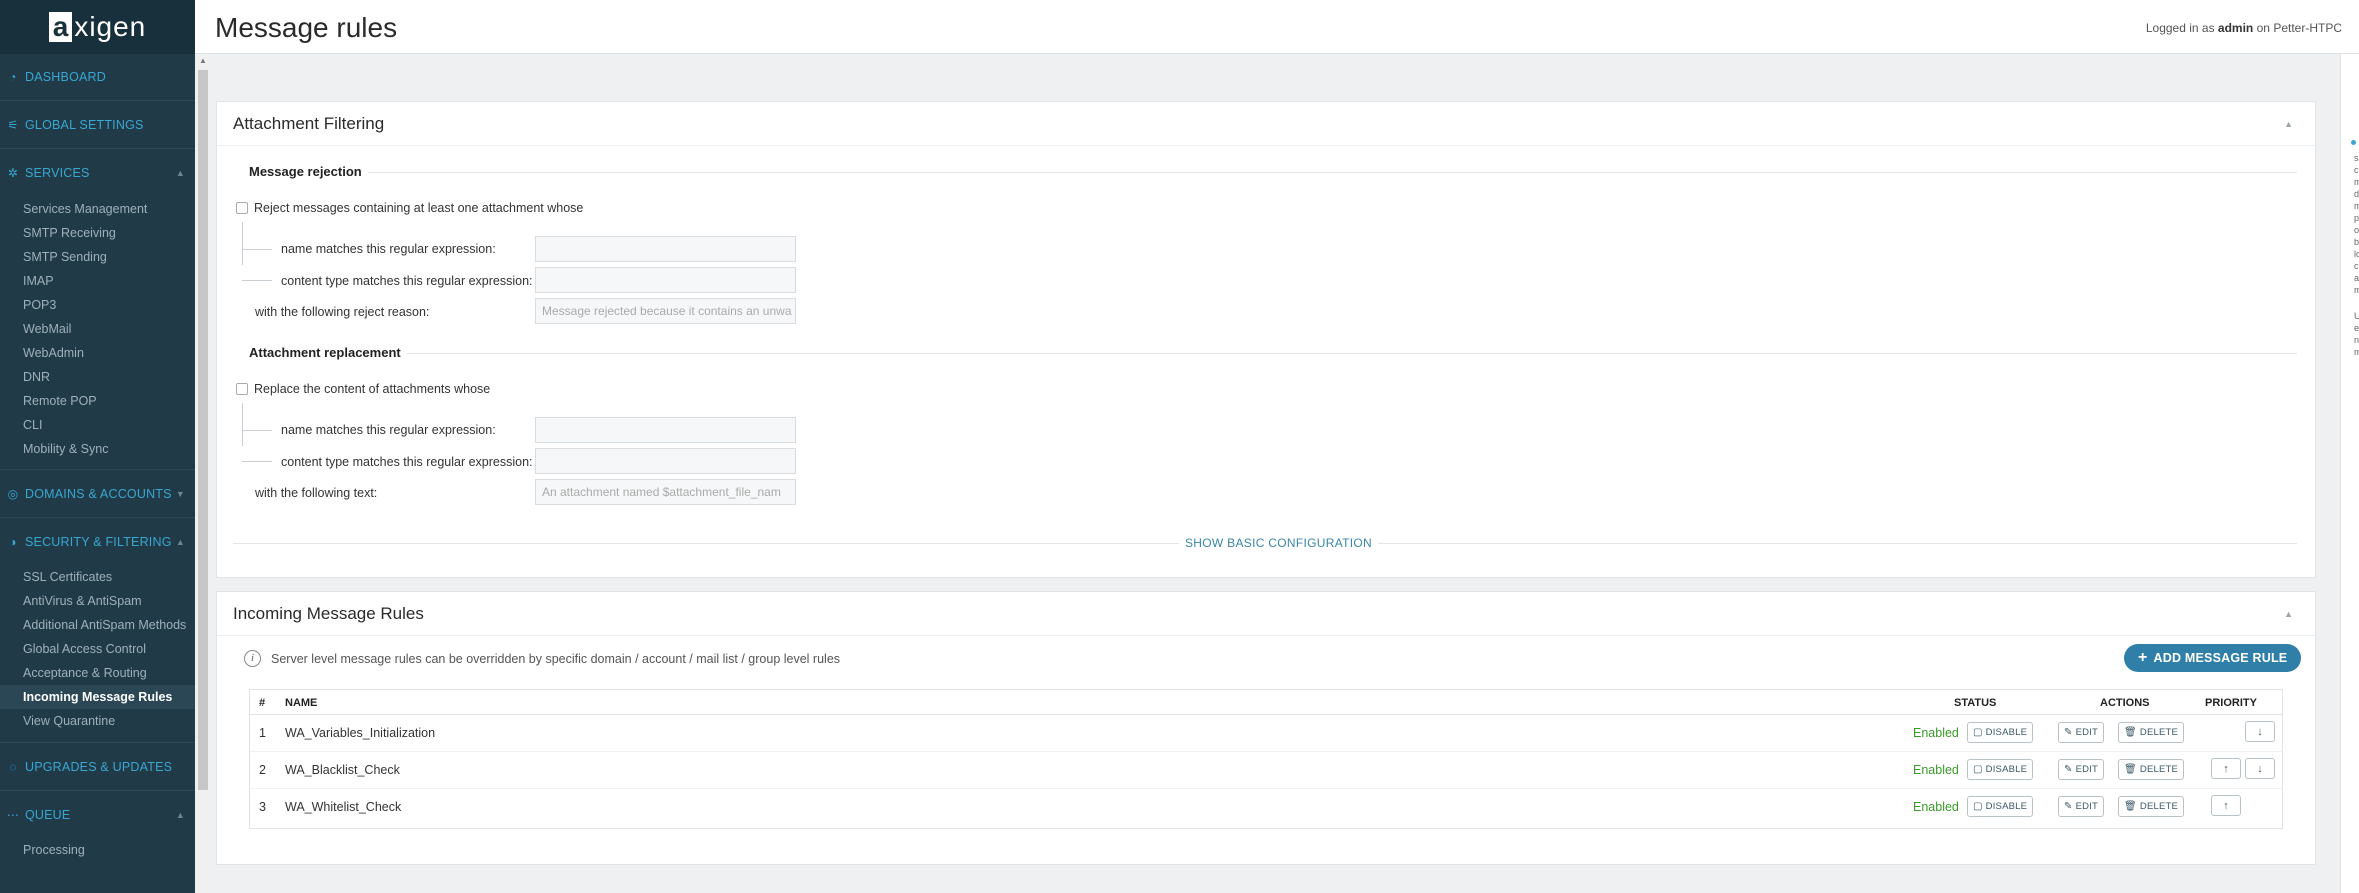  What do you see at coordinates (665, 249) in the screenshot?
I see `reject-name-input` at bounding box center [665, 249].